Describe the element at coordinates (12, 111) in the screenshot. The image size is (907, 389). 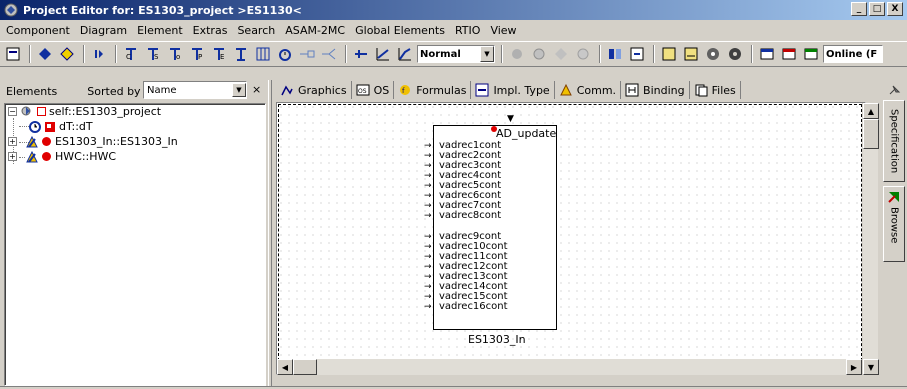
I see `collapse-icon: −` at that location.